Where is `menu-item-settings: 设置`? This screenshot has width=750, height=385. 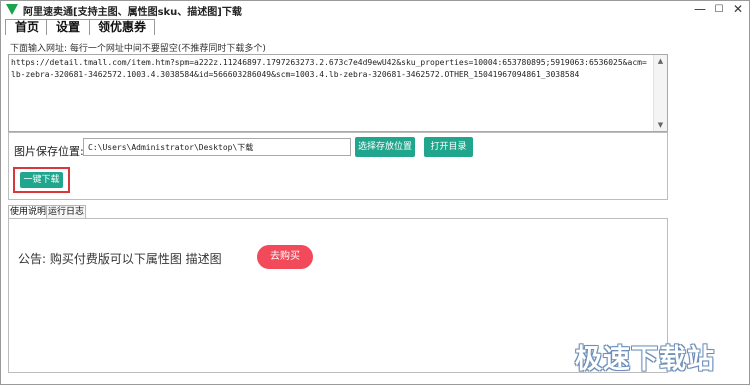
menu-item-settings: 设置 is located at coordinates (68, 27).